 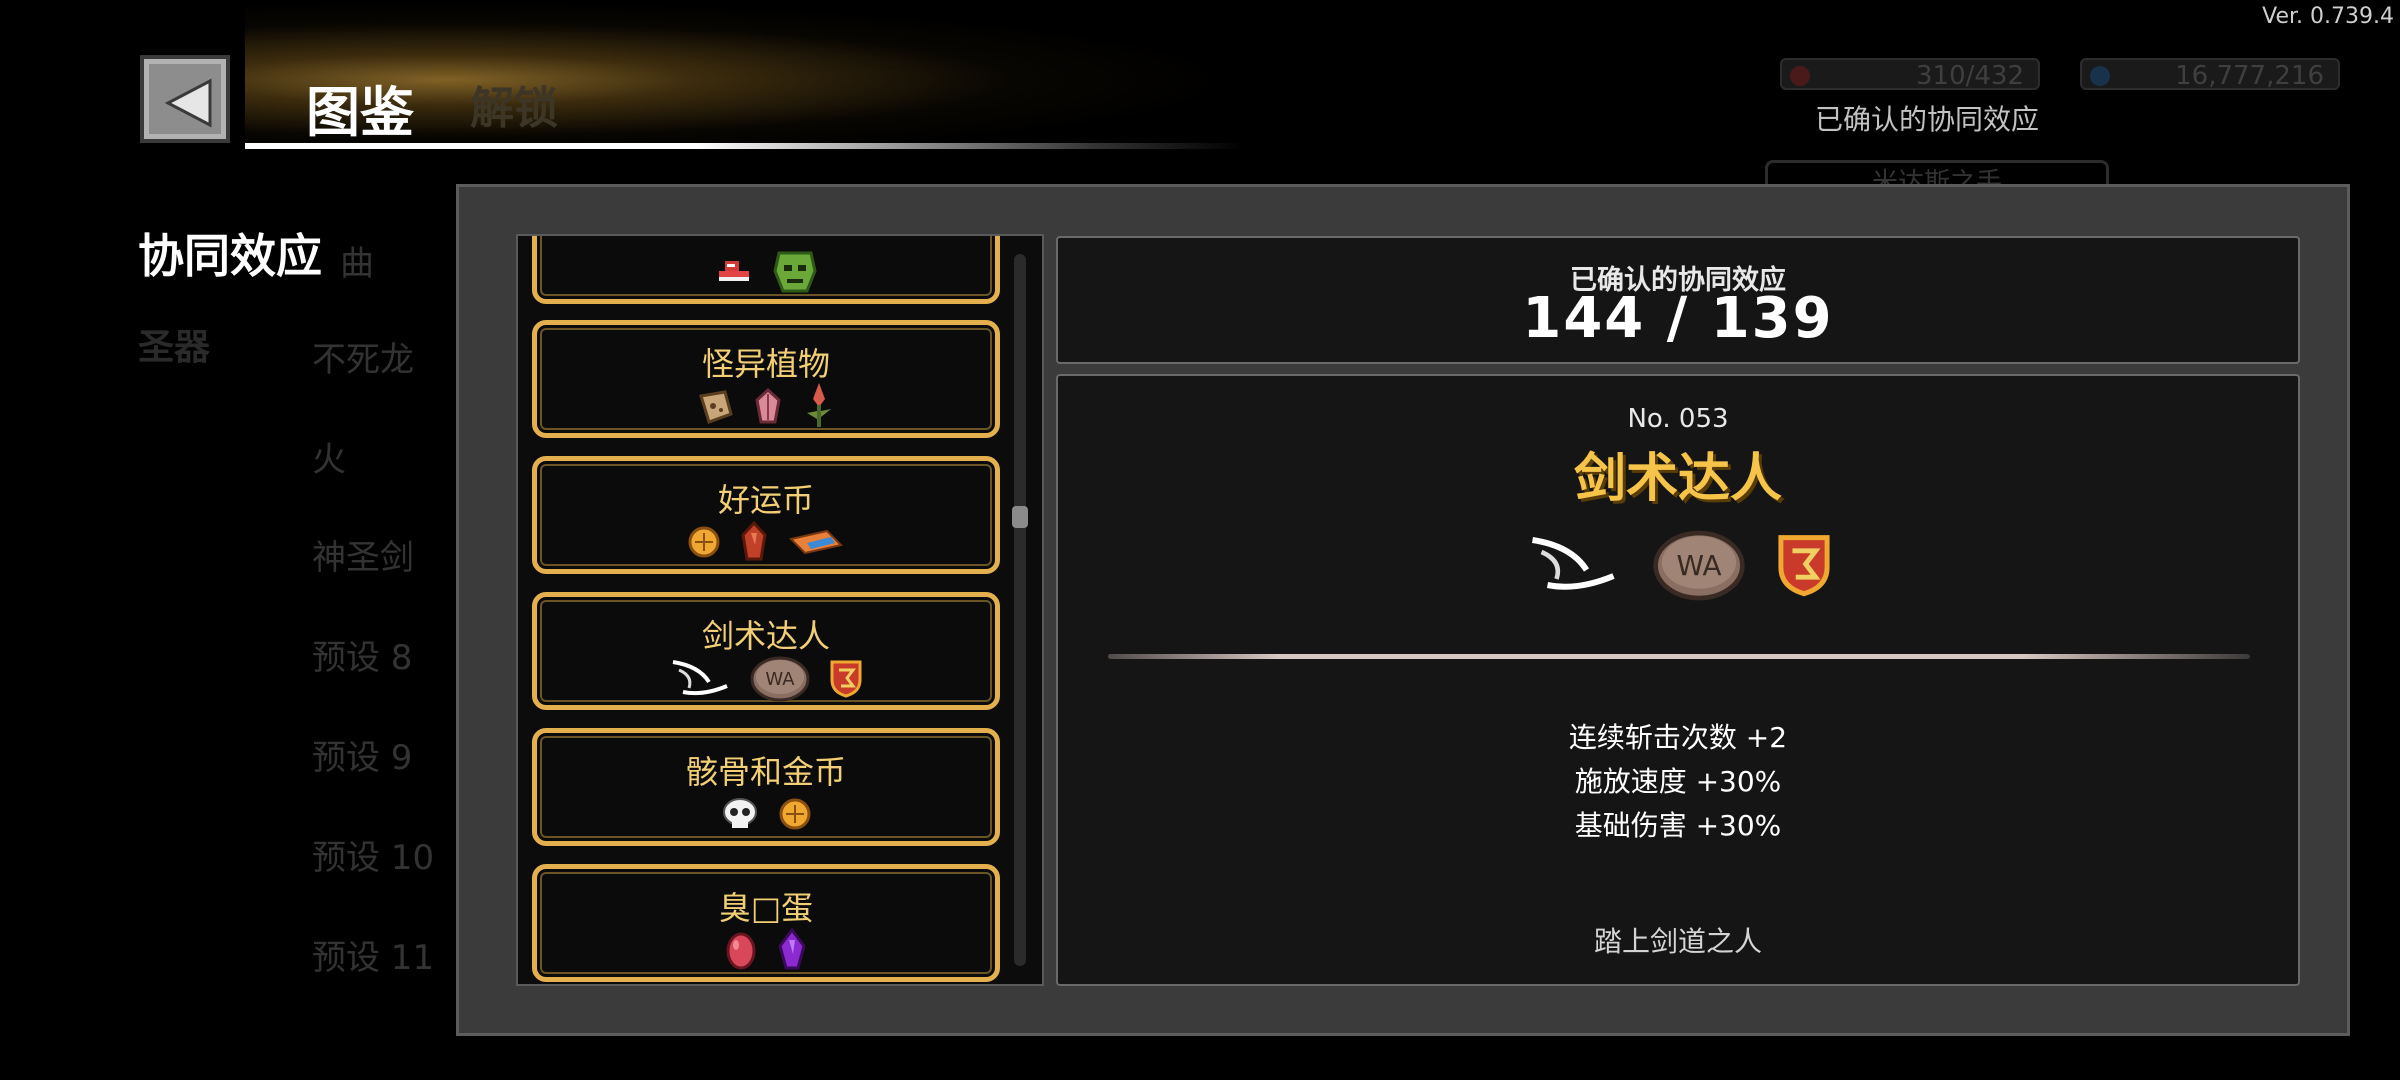 I want to click on stat-counter: 310/432, so click(x=1910, y=74).